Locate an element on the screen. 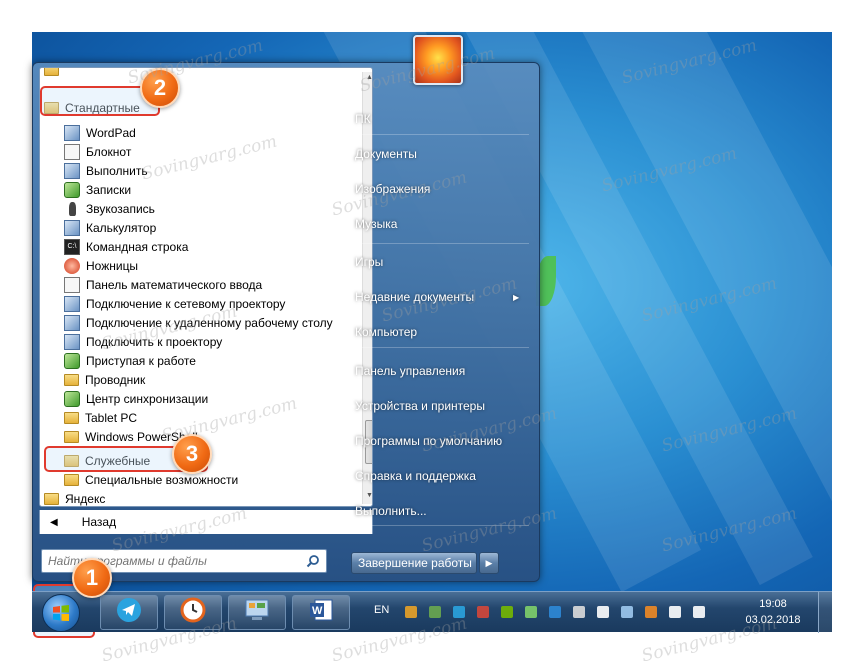 The image size is (864, 667). word-icon: W is located at coordinates (321, 612).